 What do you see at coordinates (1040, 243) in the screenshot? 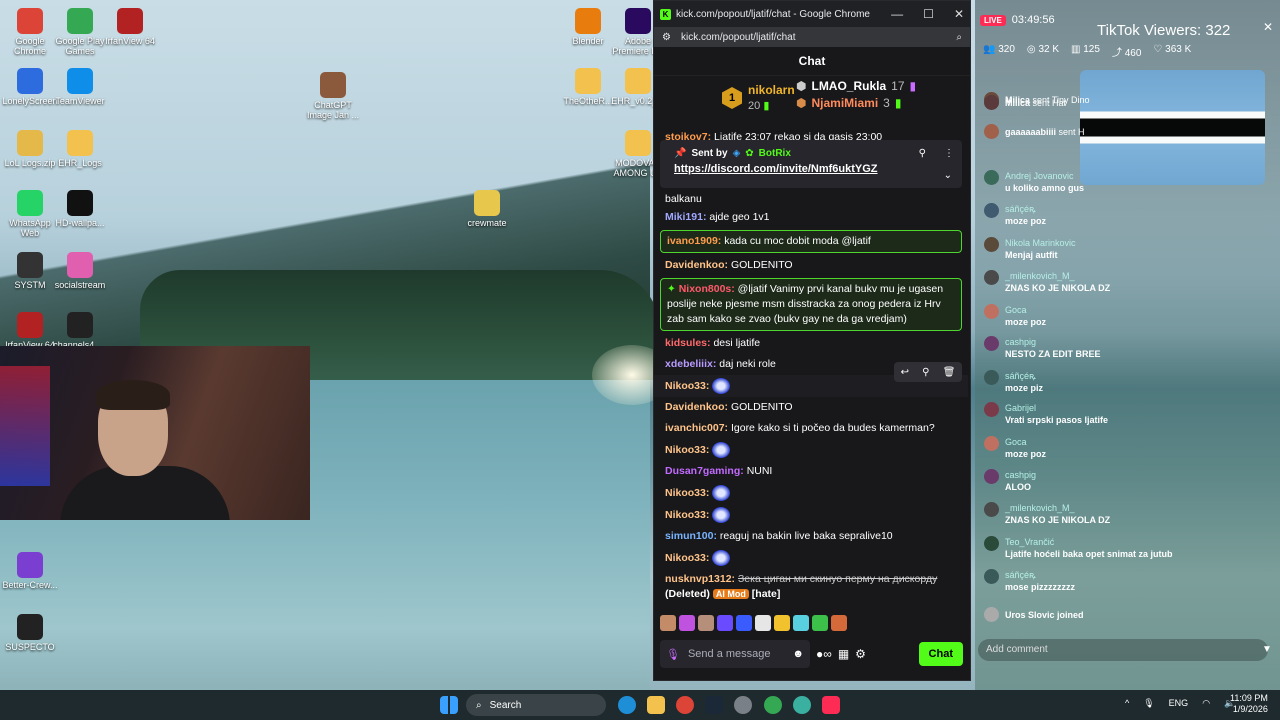
I see `commenter-name: Nikola Marinkovic` at bounding box center [1040, 243].